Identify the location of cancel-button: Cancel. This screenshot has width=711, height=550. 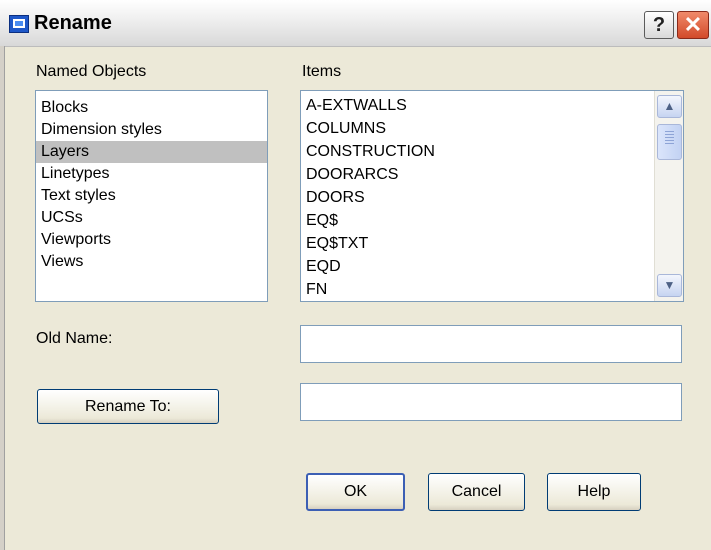
(476, 492).